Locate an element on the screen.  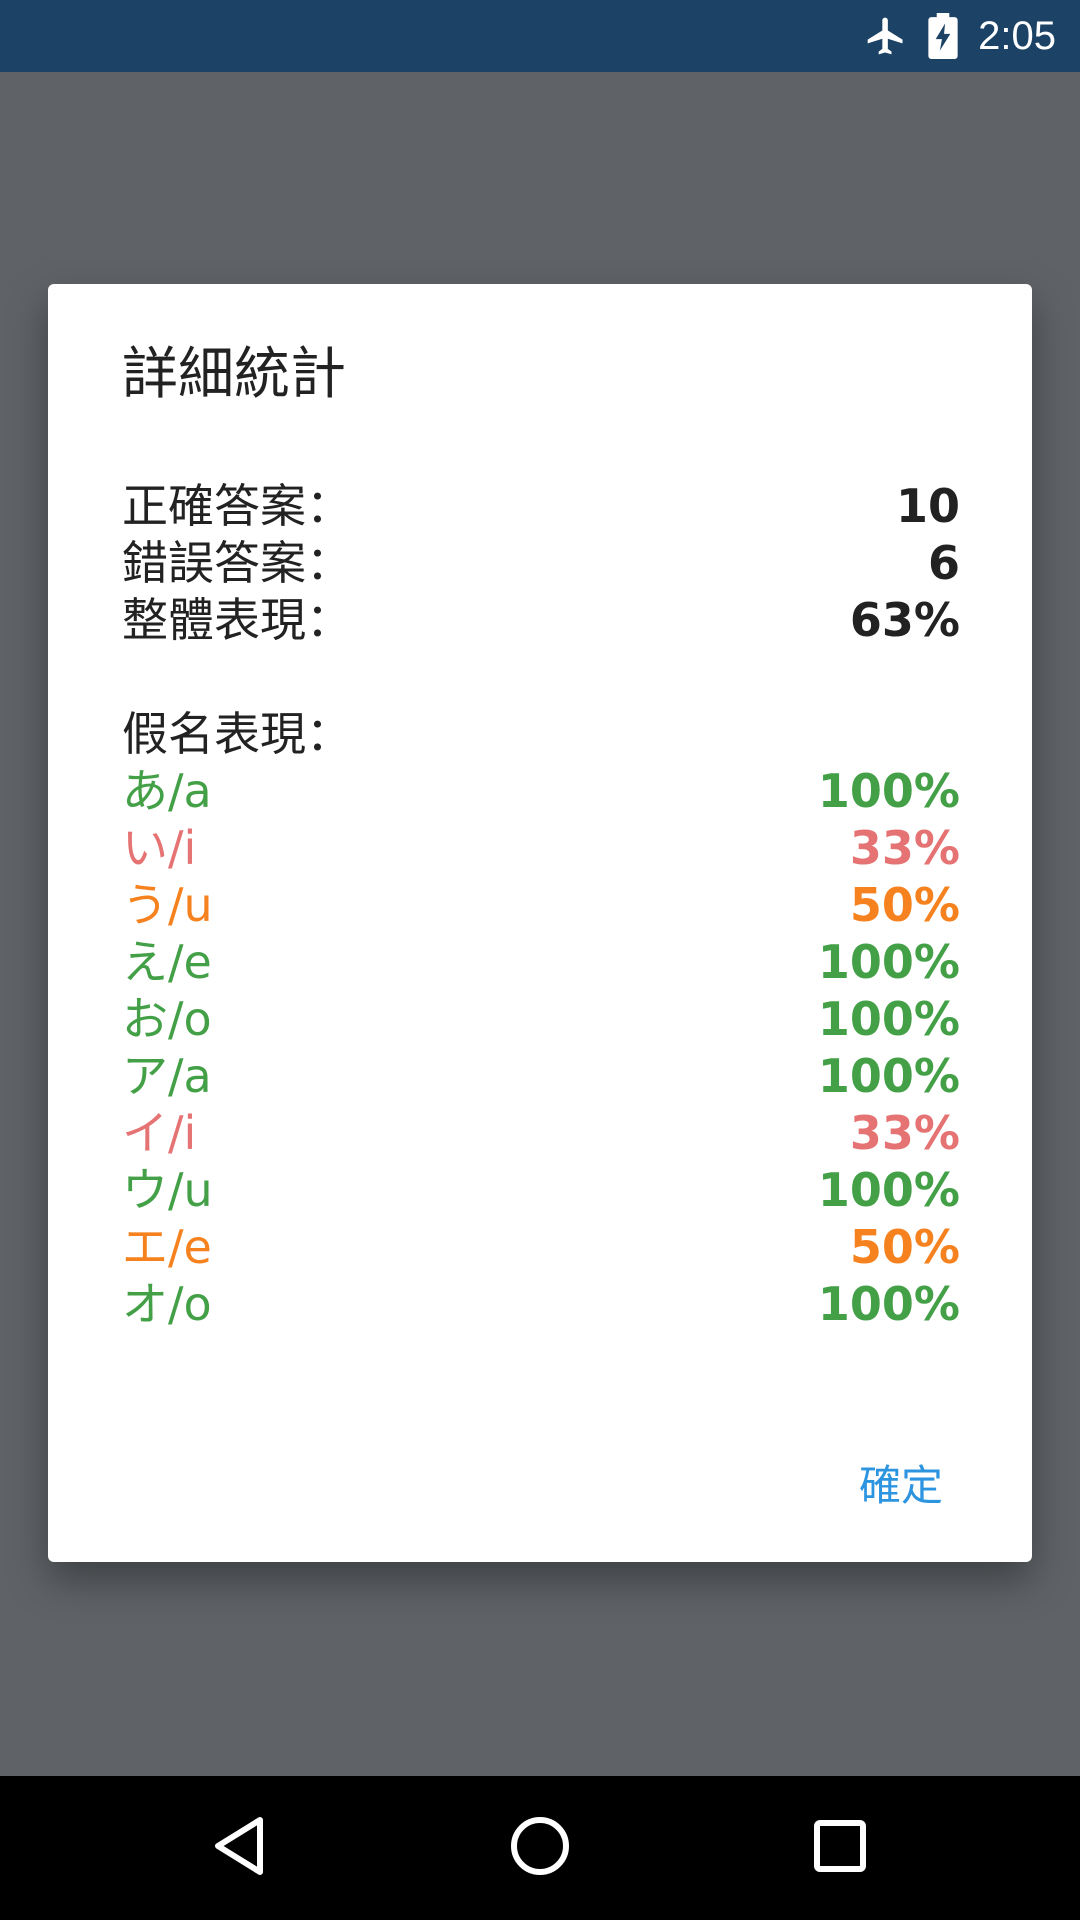
kana-label: イ/i is located at coordinates (159, 1133).